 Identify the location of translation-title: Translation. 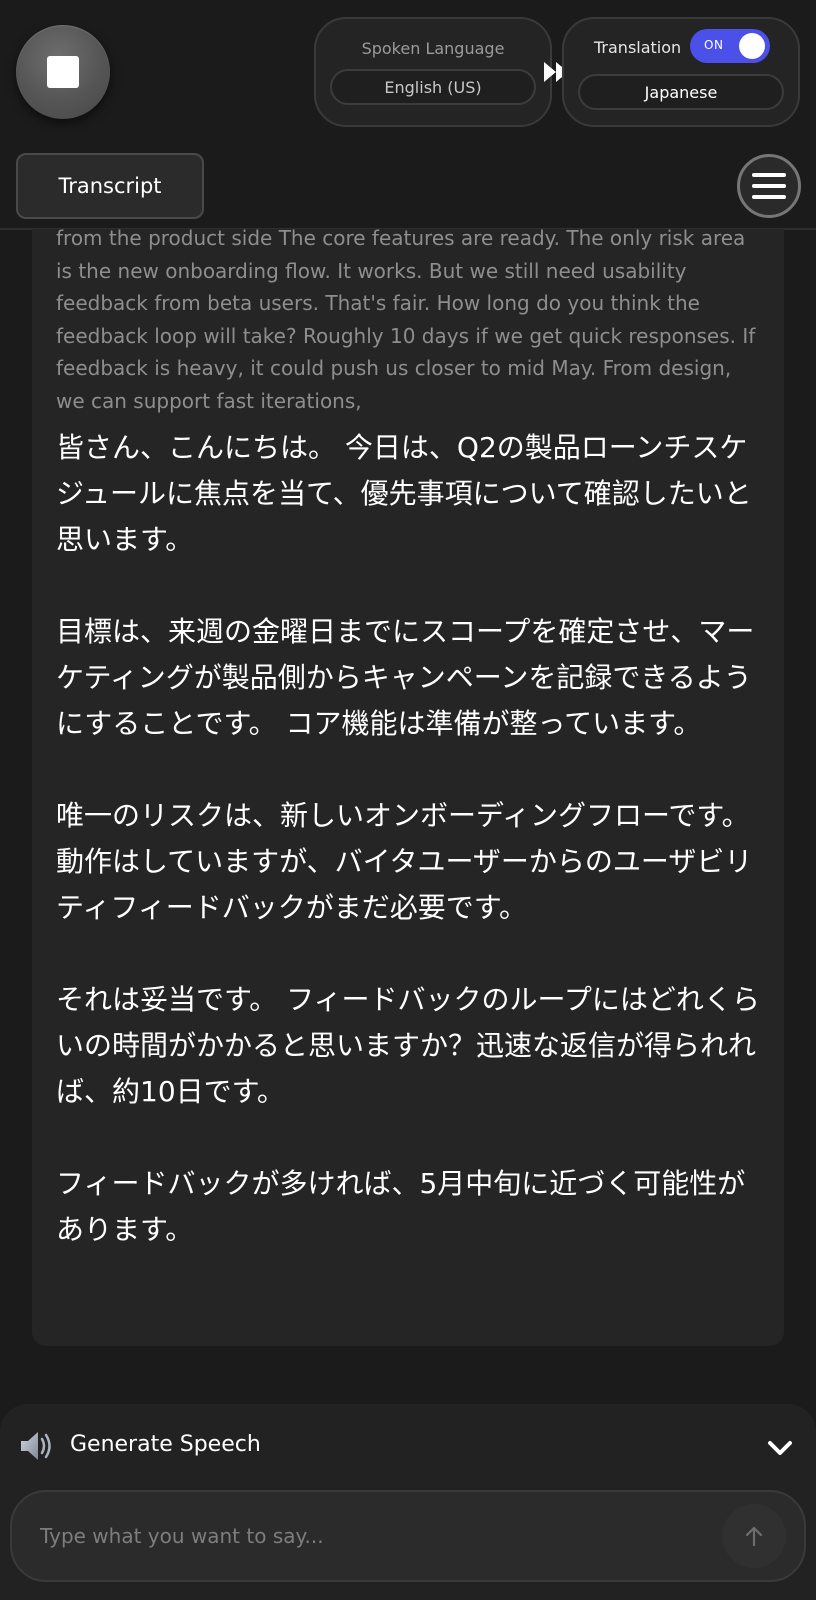
(638, 47).